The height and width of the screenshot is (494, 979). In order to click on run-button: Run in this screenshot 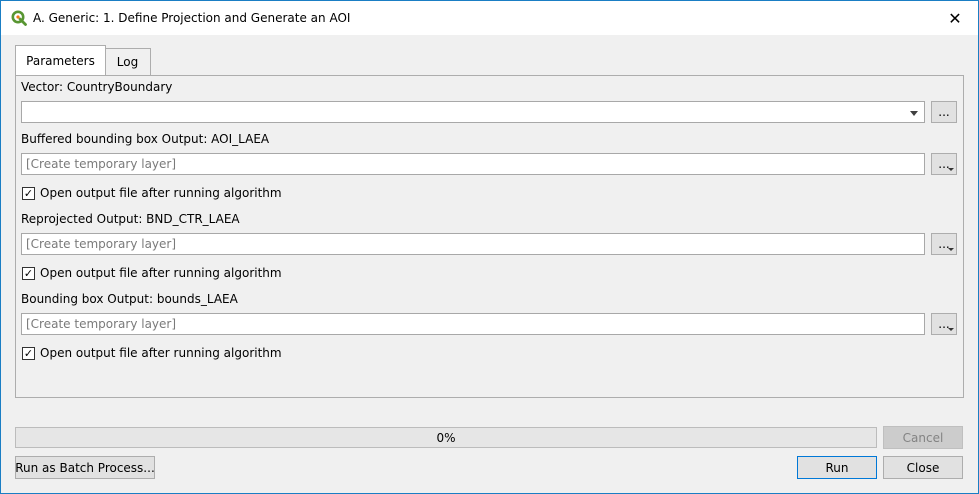, I will do `click(837, 467)`.